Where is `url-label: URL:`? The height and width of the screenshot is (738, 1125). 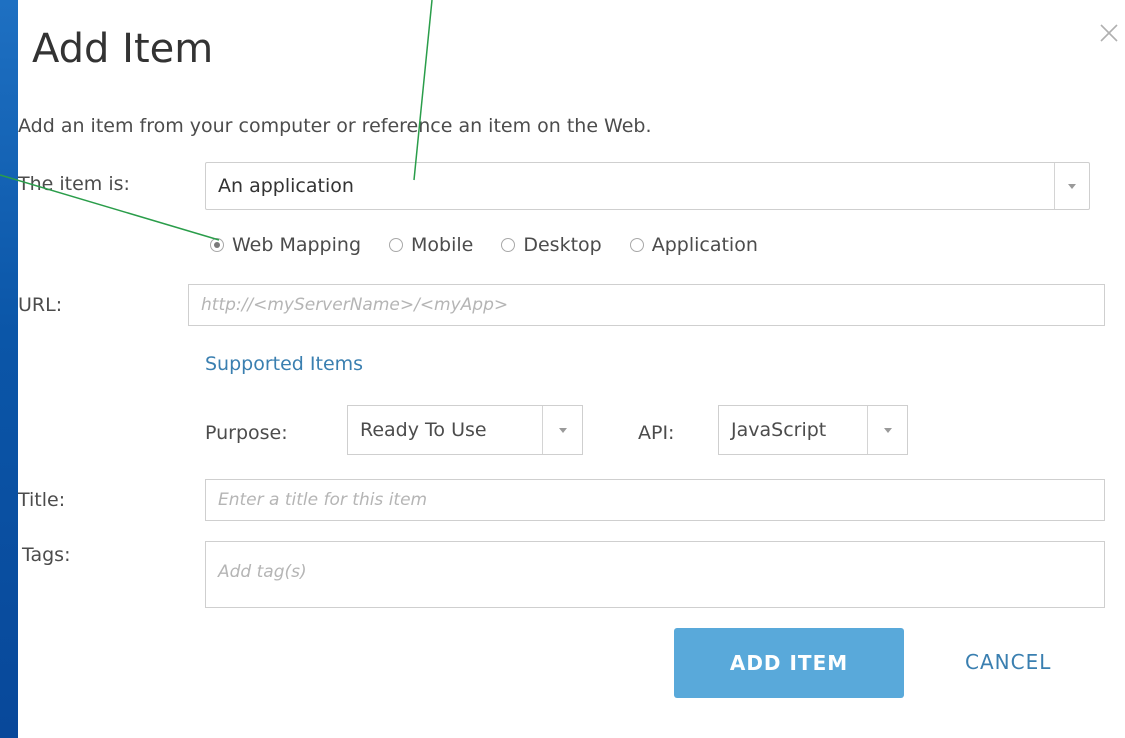
url-label: URL: is located at coordinates (40, 305).